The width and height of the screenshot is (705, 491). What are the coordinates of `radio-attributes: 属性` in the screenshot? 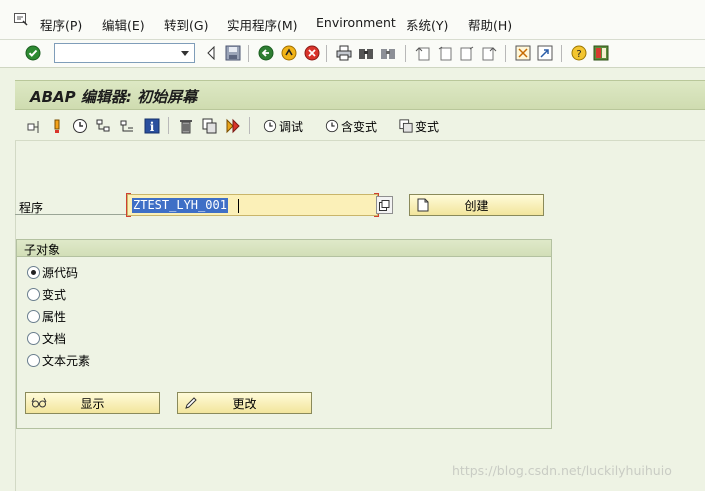 It's located at (46, 316).